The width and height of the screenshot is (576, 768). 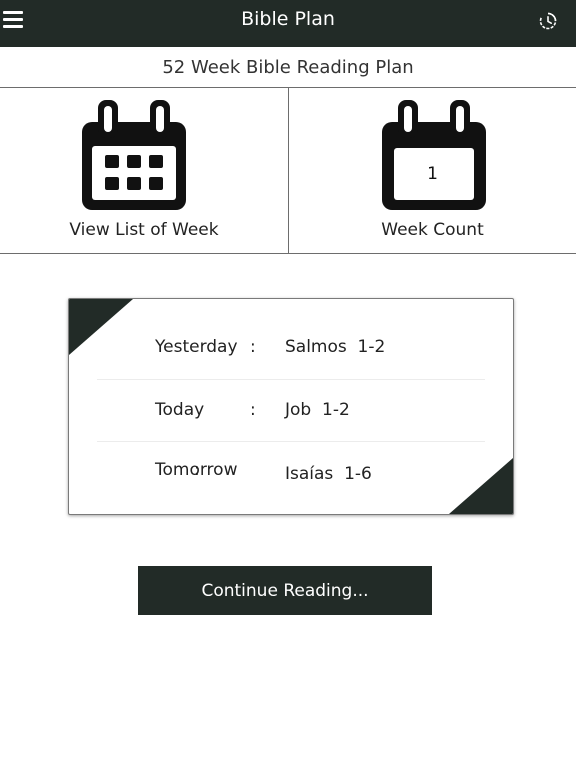 What do you see at coordinates (434, 156) in the screenshot?
I see `calendar-number-icon` at bounding box center [434, 156].